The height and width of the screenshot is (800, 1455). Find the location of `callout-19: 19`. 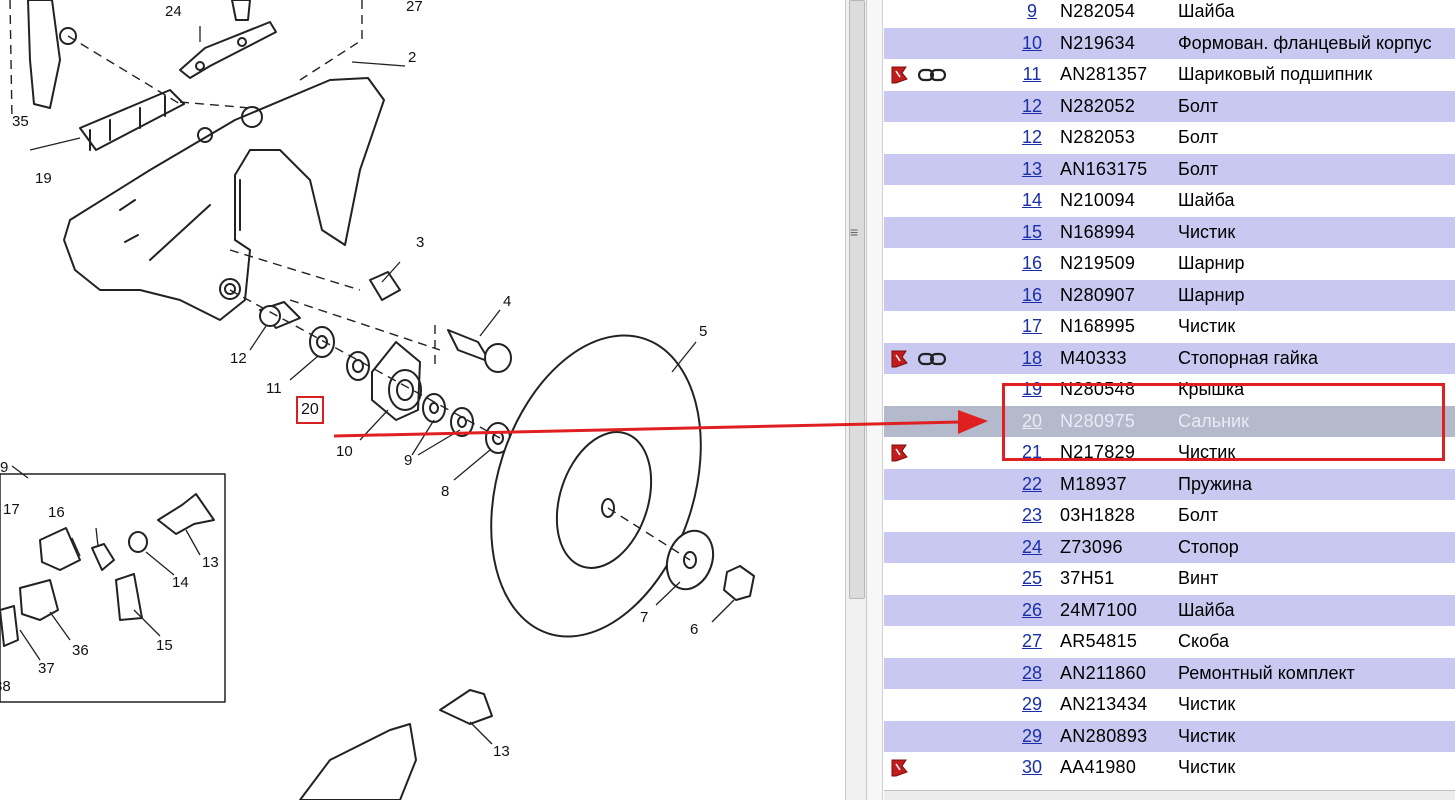

callout-19: 19 is located at coordinates (43, 178).